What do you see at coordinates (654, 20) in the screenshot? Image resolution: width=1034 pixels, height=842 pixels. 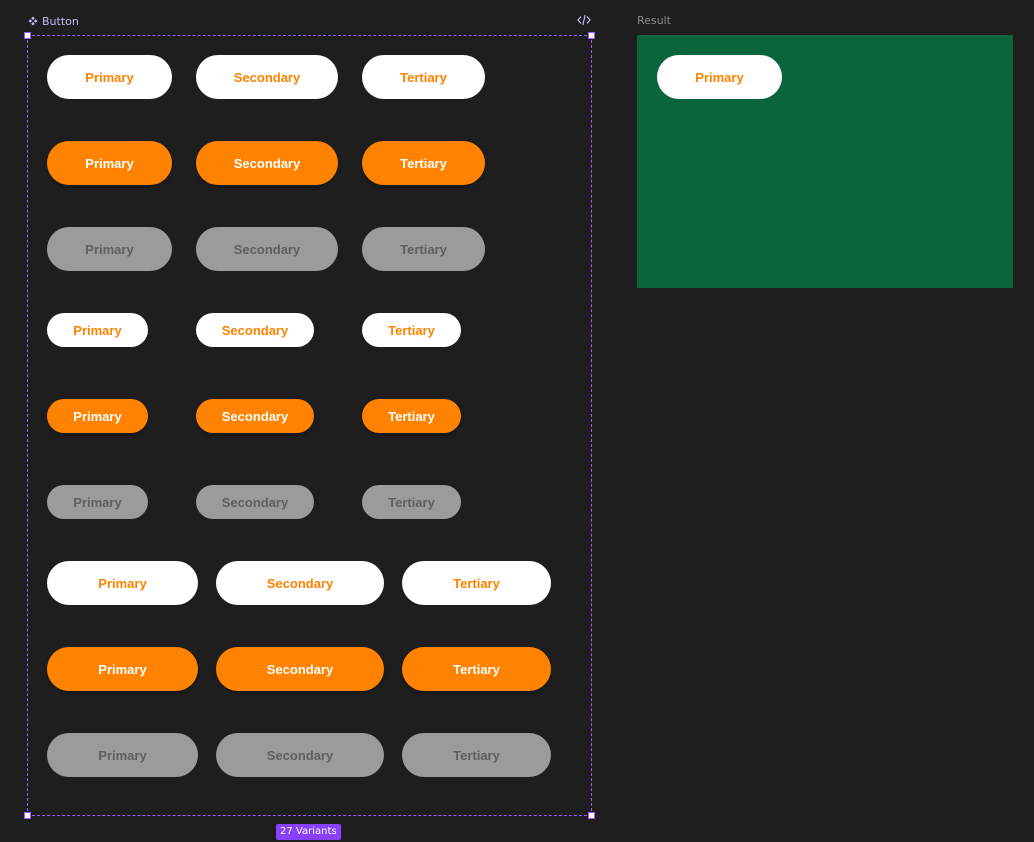 I see `result-label: Result` at bounding box center [654, 20].